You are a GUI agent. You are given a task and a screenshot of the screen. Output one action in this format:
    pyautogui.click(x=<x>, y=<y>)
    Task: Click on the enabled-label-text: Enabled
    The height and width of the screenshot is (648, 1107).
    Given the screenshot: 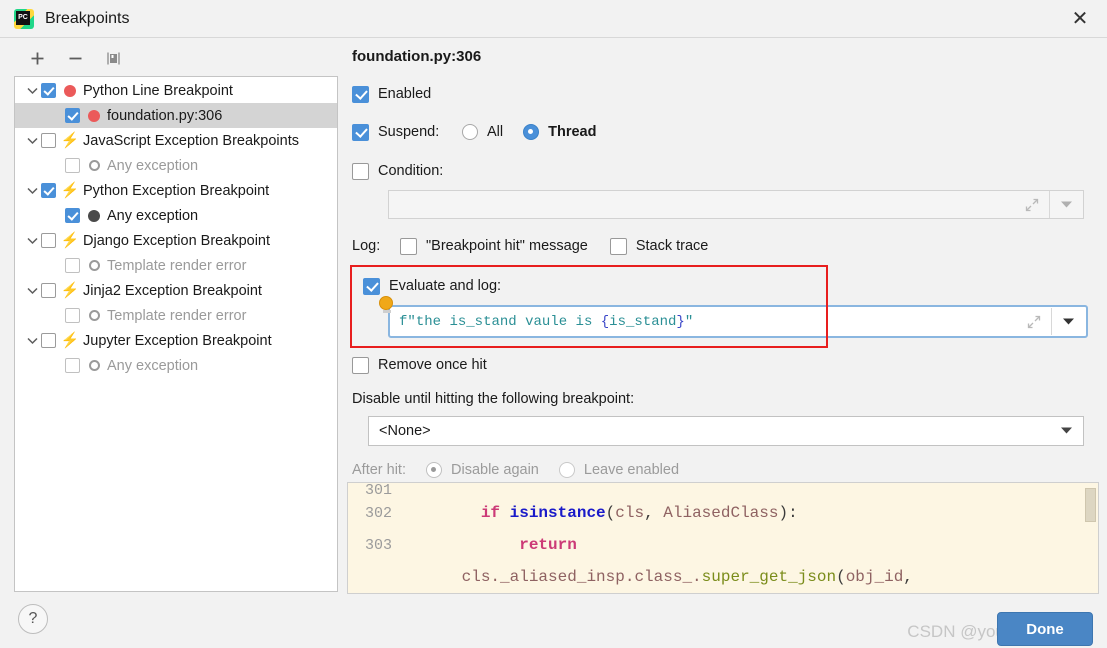 What is the action you would take?
    pyautogui.click(x=405, y=94)
    